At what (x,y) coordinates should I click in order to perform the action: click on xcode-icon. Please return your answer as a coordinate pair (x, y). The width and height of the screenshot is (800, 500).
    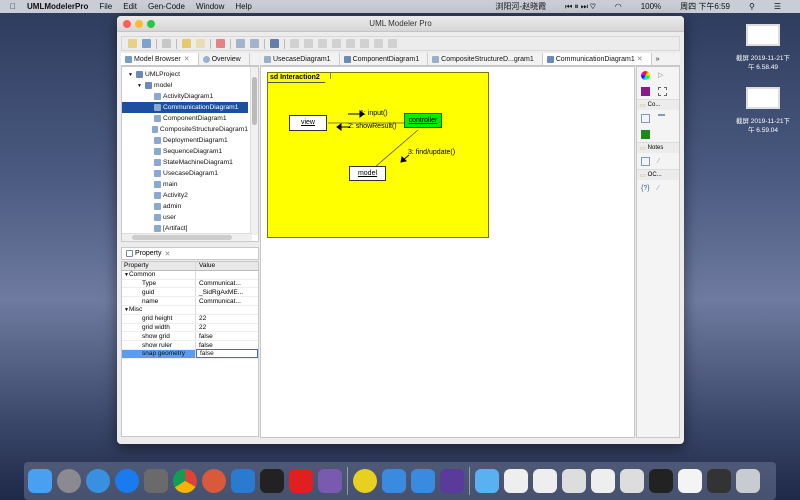
    Looking at the image, I should click on (394, 481).